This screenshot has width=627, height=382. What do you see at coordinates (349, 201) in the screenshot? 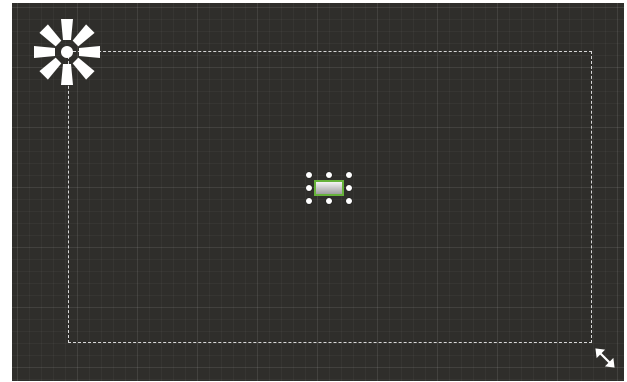
I see `resize-handle-bottom-right` at bounding box center [349, 201].